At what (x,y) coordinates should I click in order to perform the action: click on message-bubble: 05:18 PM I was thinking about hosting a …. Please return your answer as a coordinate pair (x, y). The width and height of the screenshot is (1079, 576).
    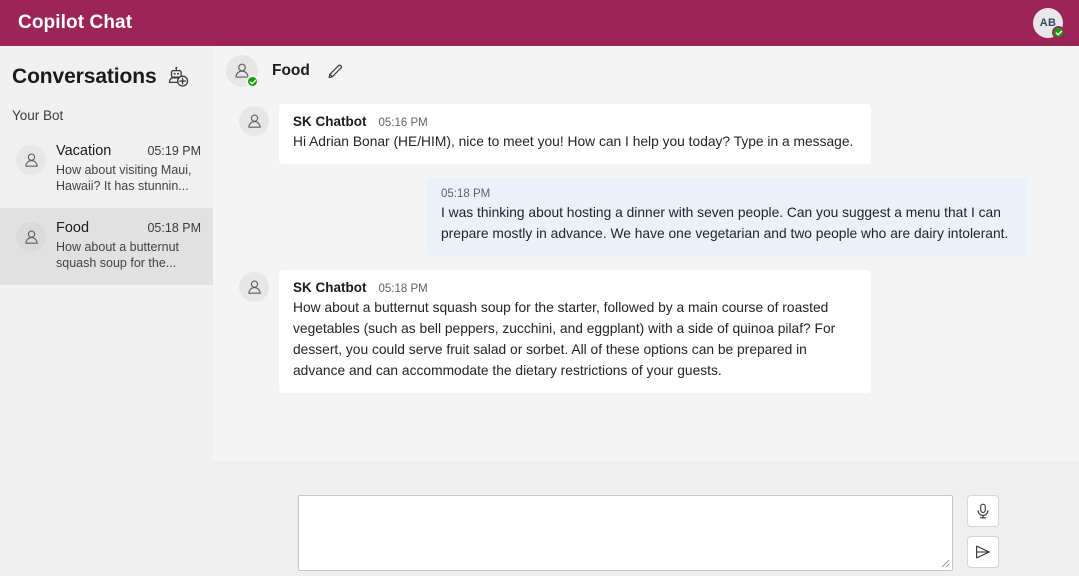
    Looking at the image, I should click on (727, 217).